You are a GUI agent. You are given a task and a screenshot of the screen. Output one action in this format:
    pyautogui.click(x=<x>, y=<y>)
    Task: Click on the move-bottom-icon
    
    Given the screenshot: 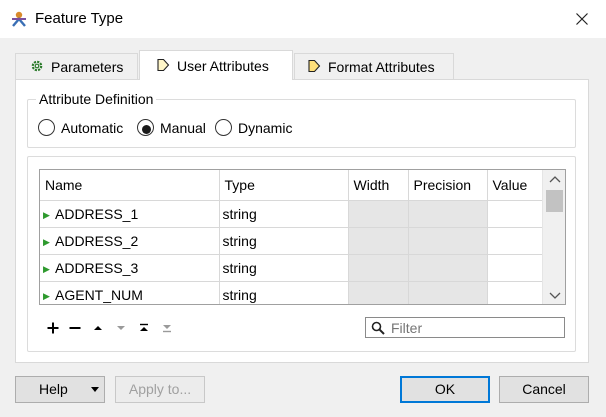 What is the action you would take?
    pyautogui.click(x=167, y=329)
    